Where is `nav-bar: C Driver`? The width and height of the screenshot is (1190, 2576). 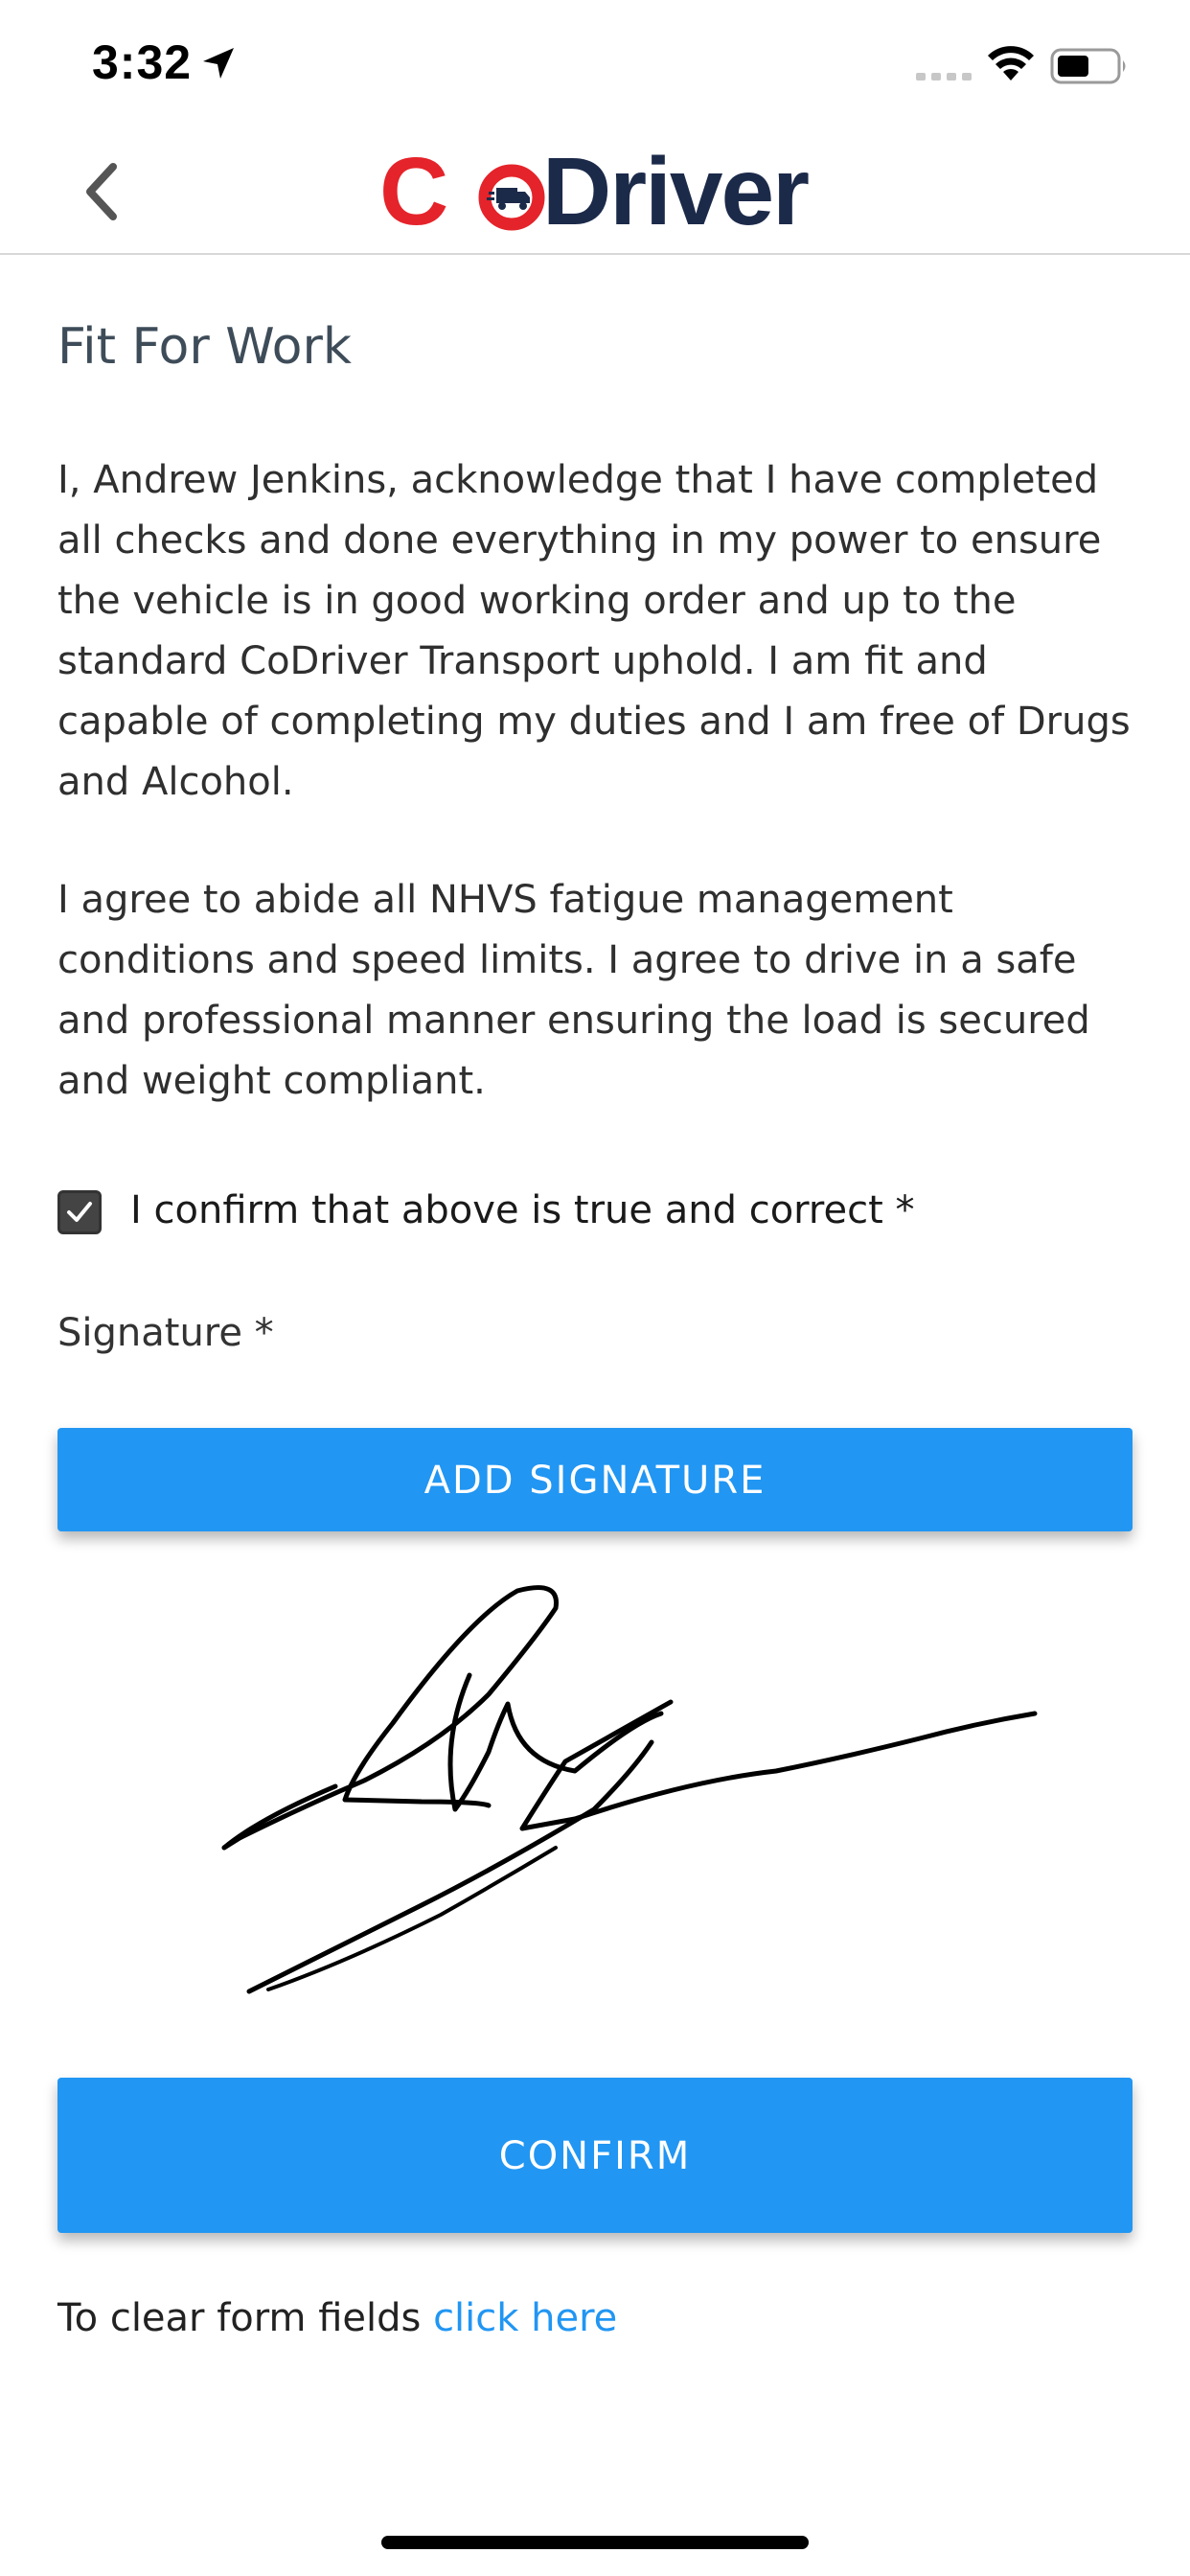 nav-bar: C Driver is located at coordinates (595, 193).